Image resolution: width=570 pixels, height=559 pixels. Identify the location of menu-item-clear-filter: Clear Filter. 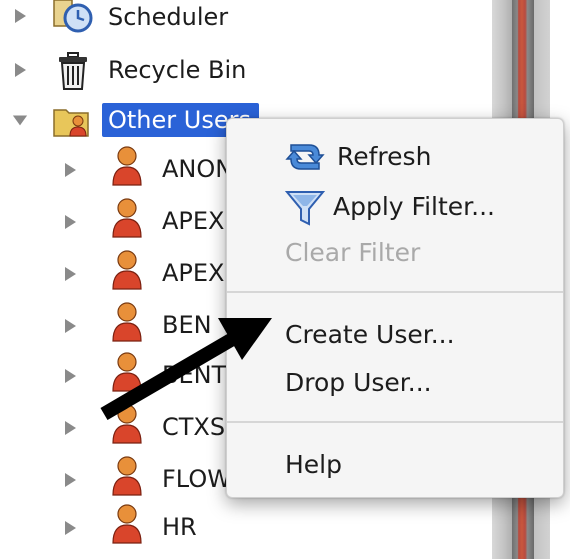
(395, 253).